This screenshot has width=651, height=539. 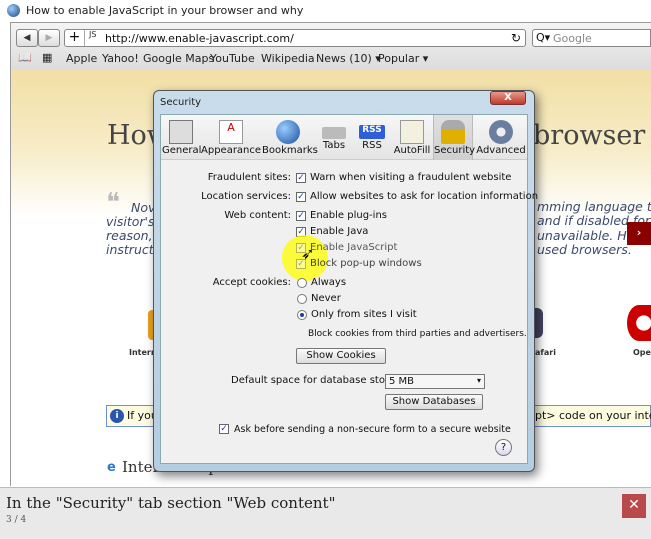 I want to click on tab-label: Advanced, so click(x=501, y=150).